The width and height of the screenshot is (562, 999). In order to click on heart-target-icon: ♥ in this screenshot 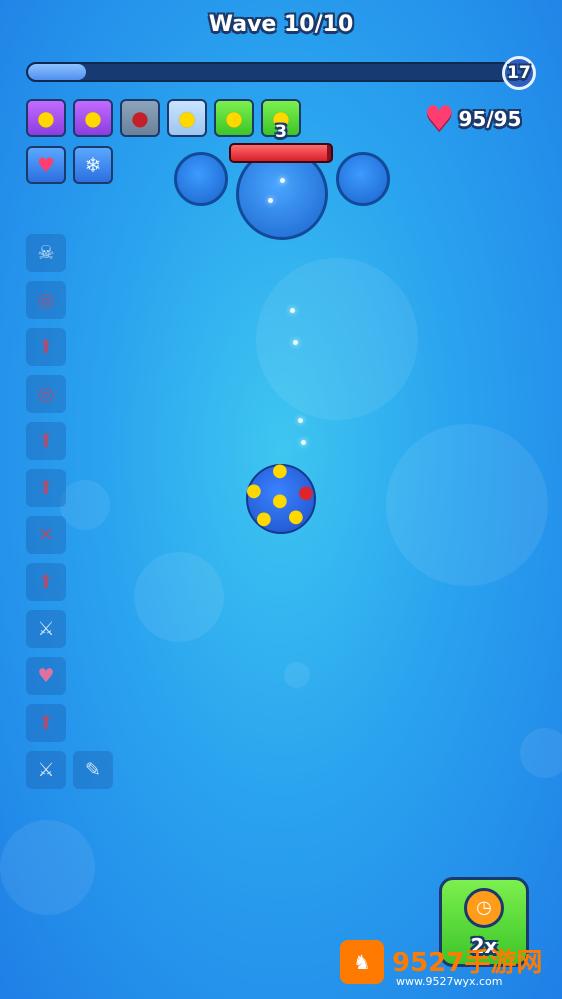, I will do `click(46, 165)`.